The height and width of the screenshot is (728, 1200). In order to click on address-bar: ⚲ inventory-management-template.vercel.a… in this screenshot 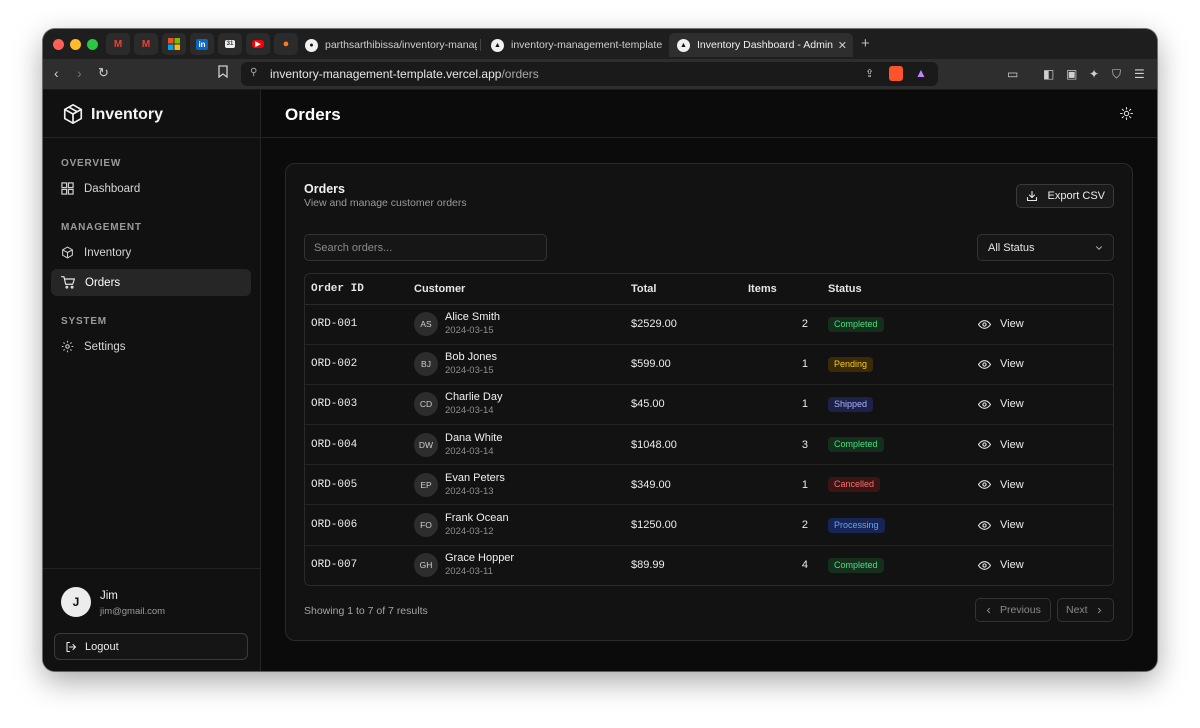, I will do `click(589, 74)`.